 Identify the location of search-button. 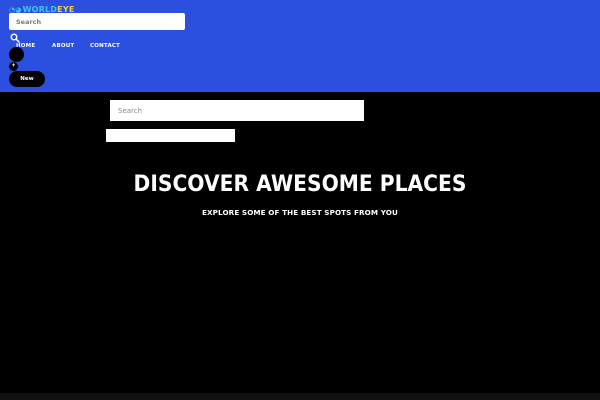
(15, 37).